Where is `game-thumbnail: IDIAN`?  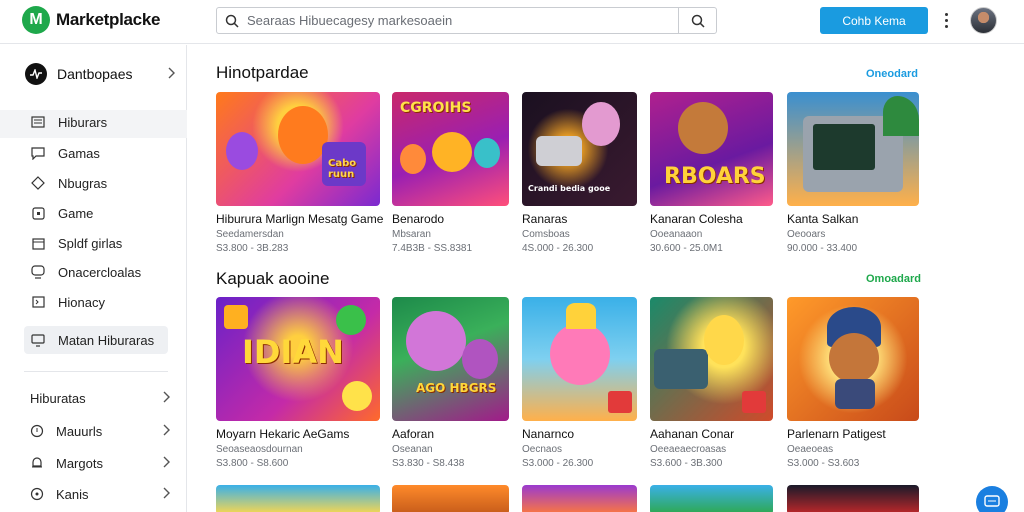
game-thumbnail: IDIAN is located at coordinates (298, 359).